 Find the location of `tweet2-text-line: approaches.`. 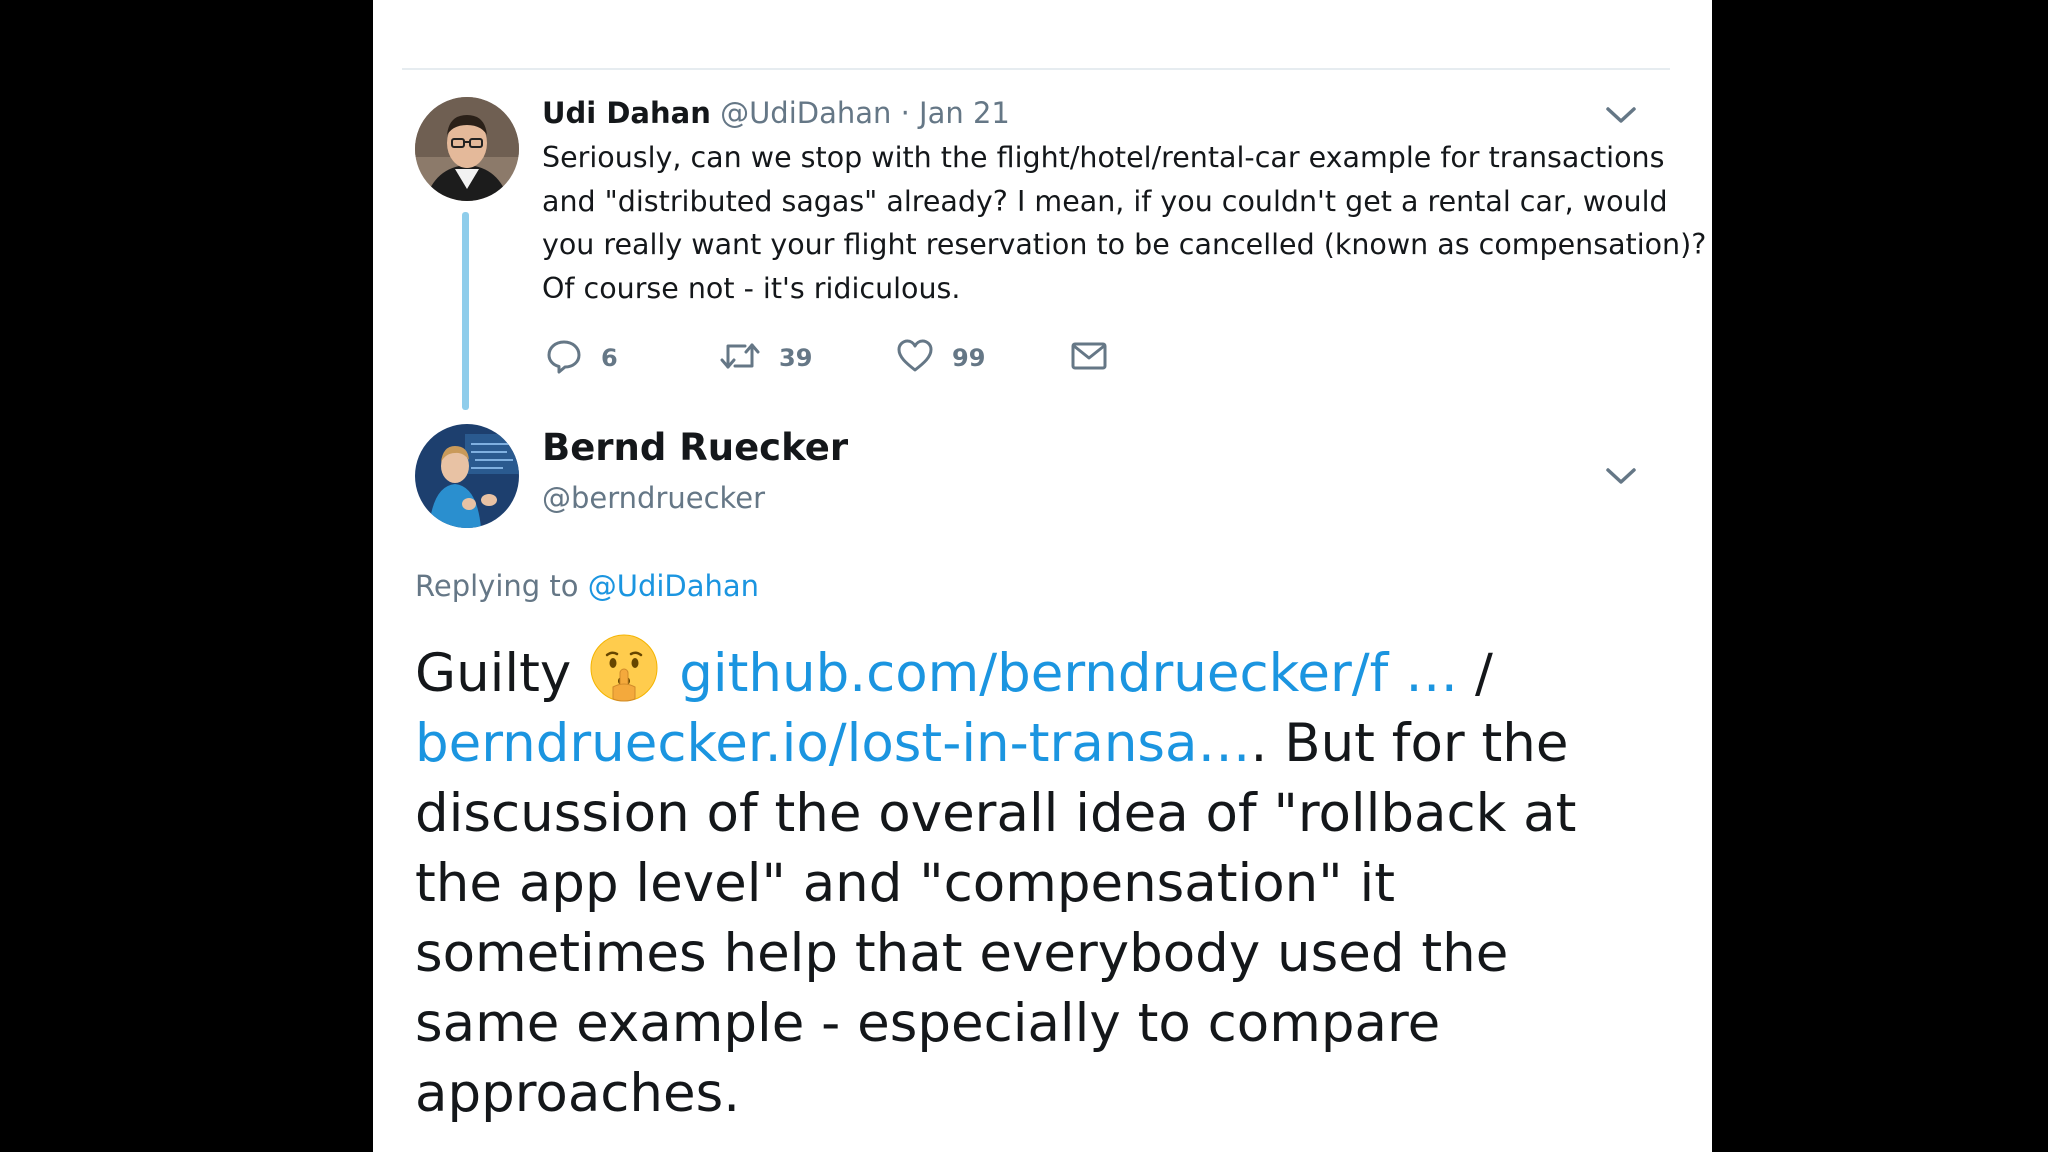

tweet2-text-line: approaches. is located at coordinates (578, 1093).